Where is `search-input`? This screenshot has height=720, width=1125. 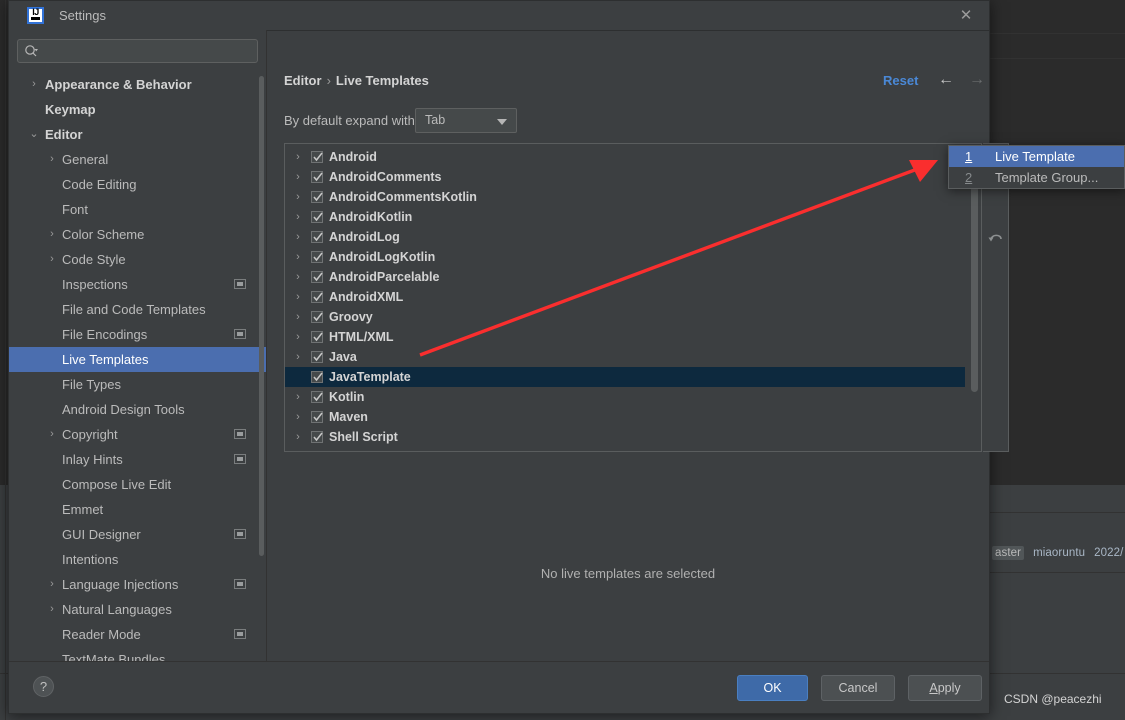
search-input is located at coordinates (137, 51).